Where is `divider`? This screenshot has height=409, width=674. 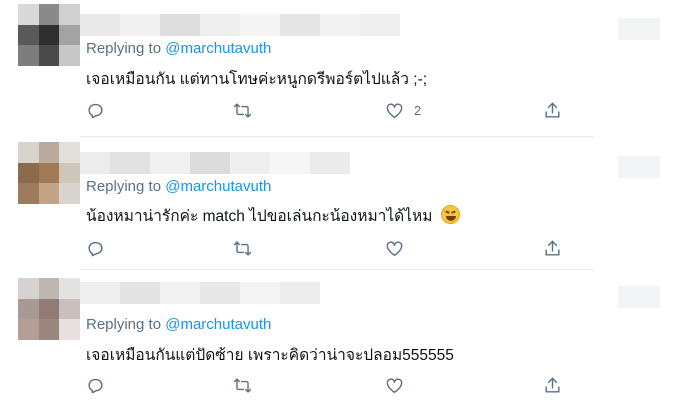
divider is located at coordinates (337, 136).